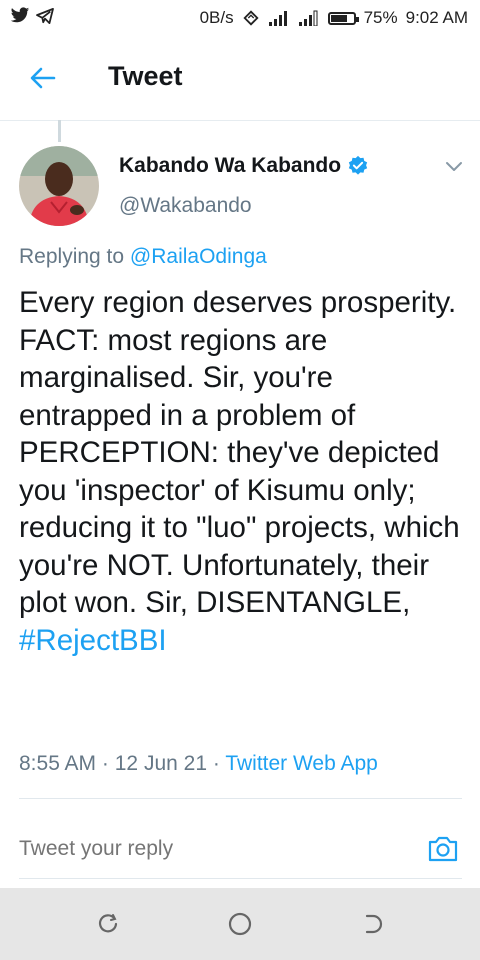 The height and width of the screenshot is (960, 480). Describe the element at coordinates (108, 924) in the screenshot. I see `recent-apps-icon` at that location.